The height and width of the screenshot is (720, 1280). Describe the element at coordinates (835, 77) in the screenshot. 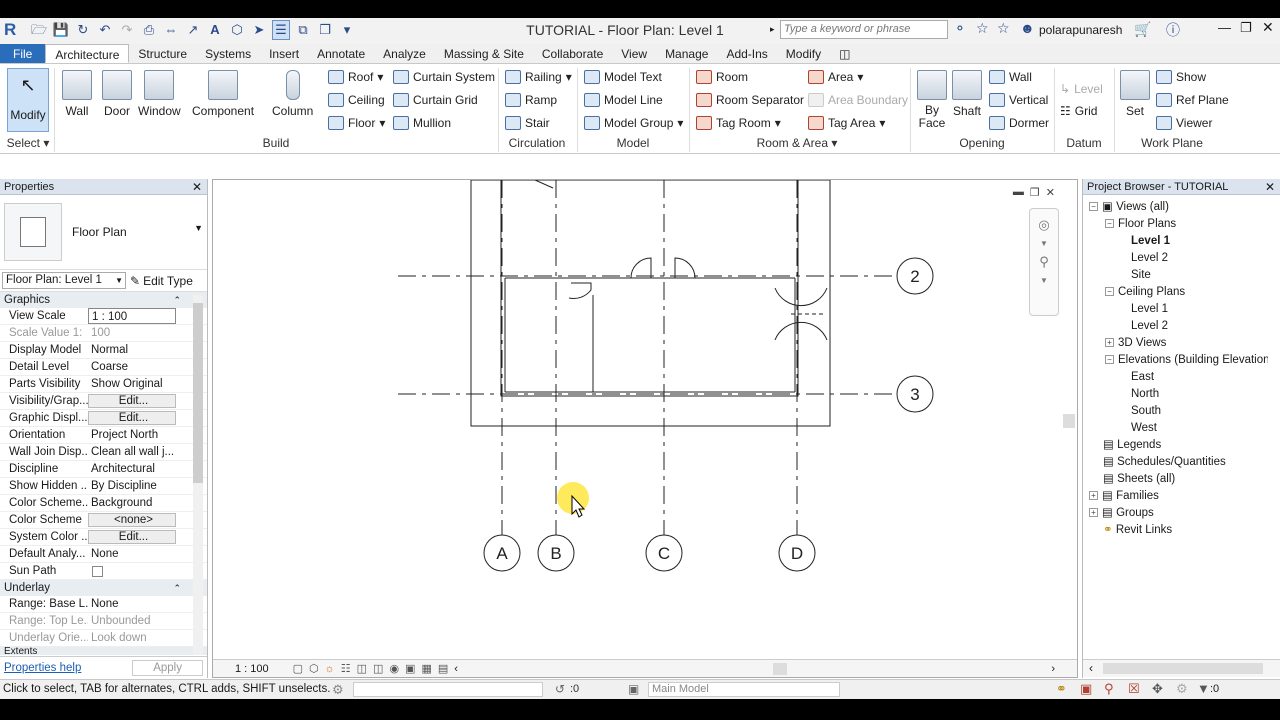

I see `area-button: Area ▾` at that location.